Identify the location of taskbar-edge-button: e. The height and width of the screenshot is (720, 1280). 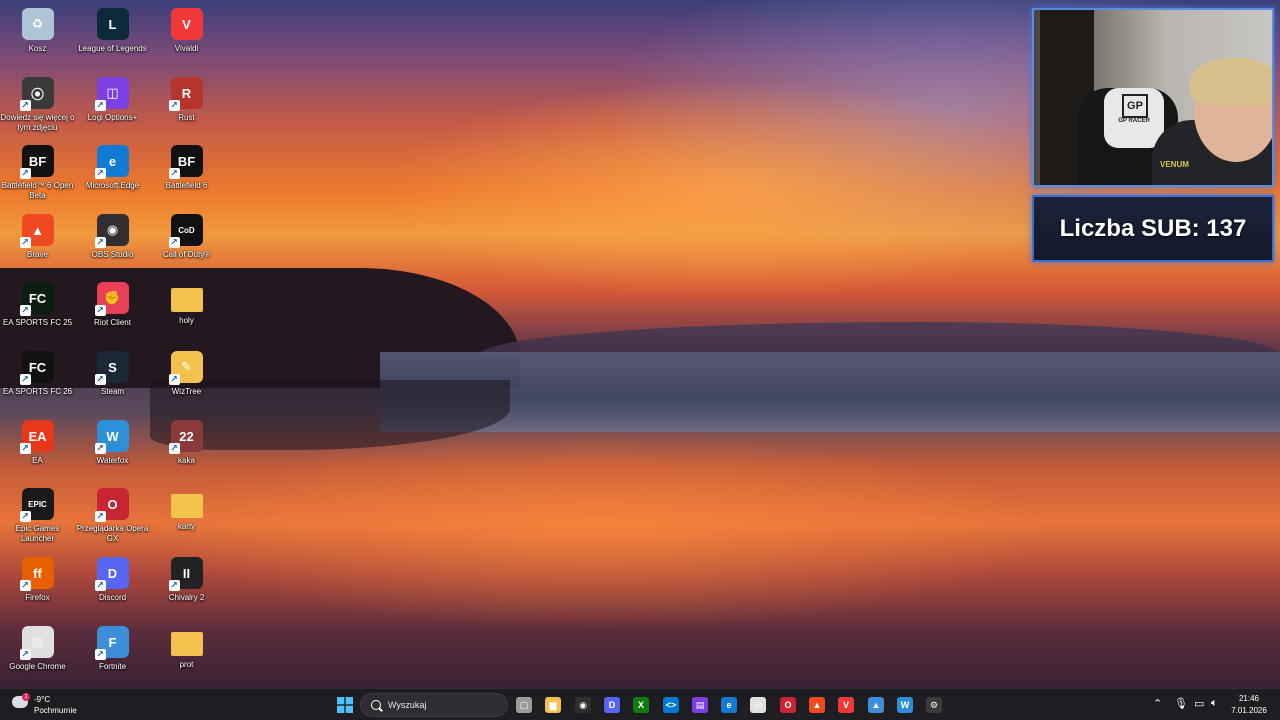
(729, 705).